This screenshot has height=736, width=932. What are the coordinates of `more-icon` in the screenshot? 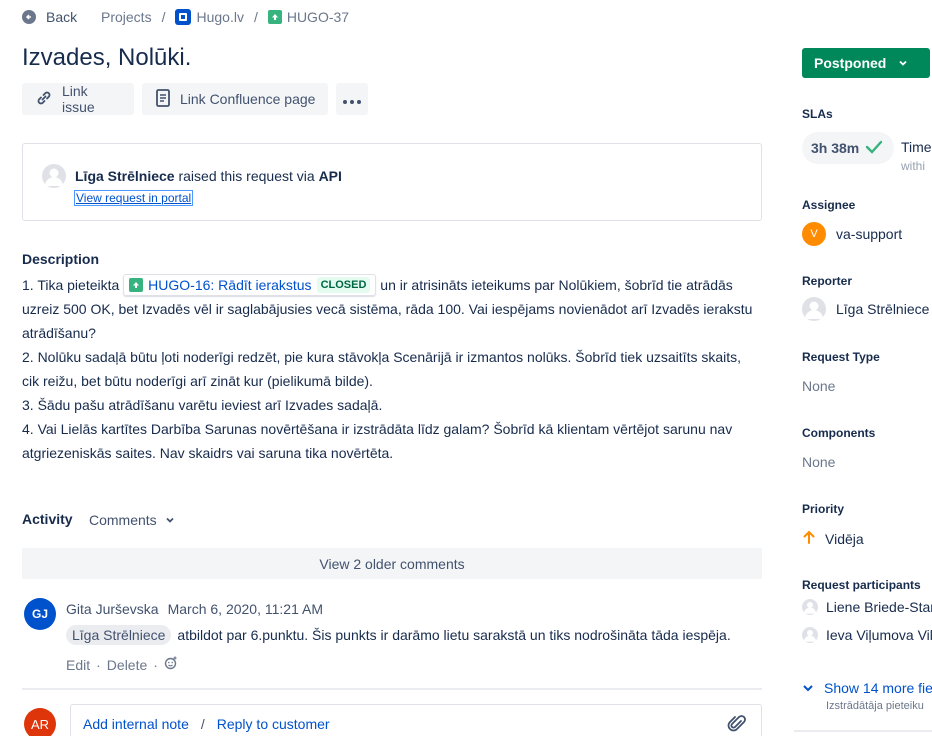 It's located at (352, 99).